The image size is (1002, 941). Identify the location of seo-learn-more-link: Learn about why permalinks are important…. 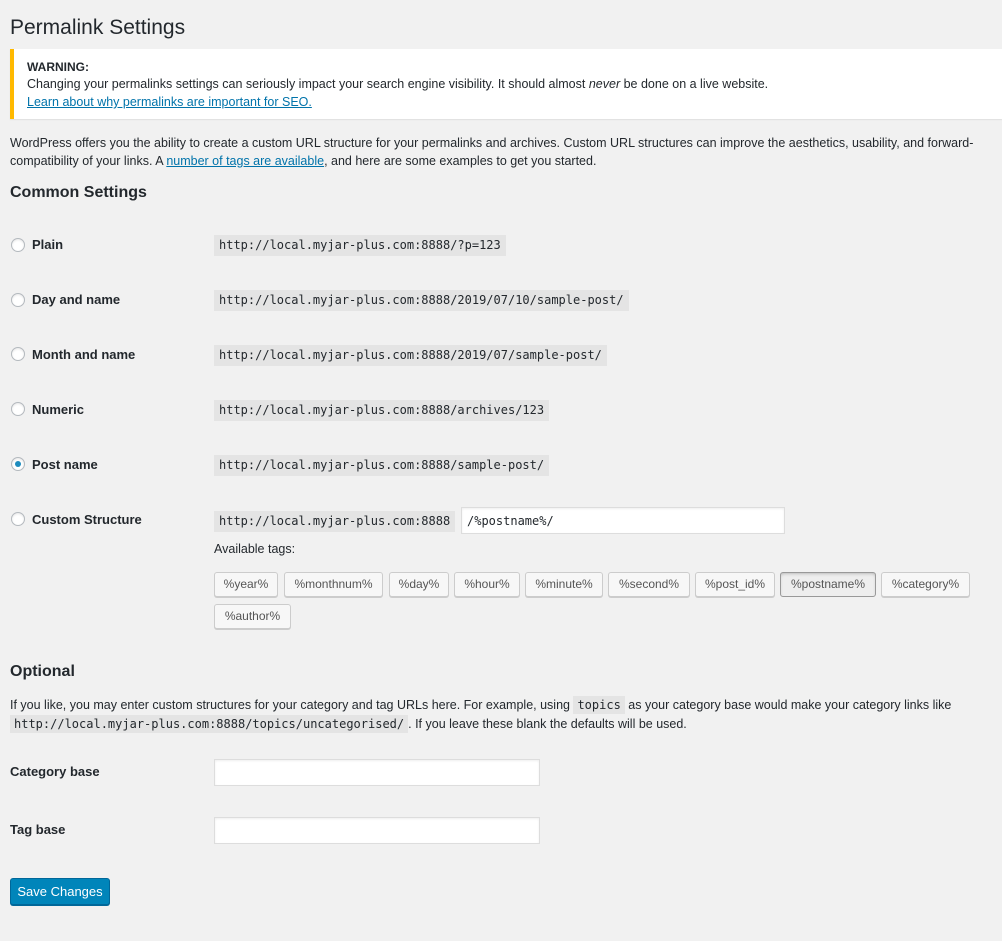
(169, 102).